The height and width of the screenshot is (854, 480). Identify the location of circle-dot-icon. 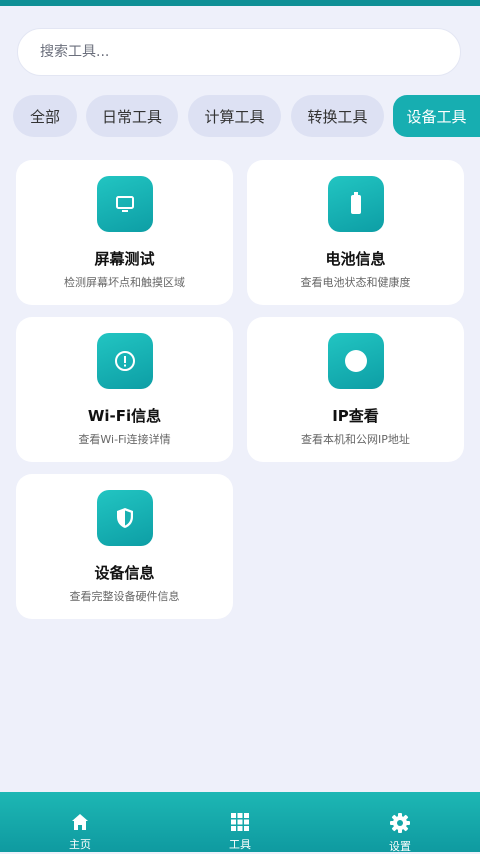
(355, 361).